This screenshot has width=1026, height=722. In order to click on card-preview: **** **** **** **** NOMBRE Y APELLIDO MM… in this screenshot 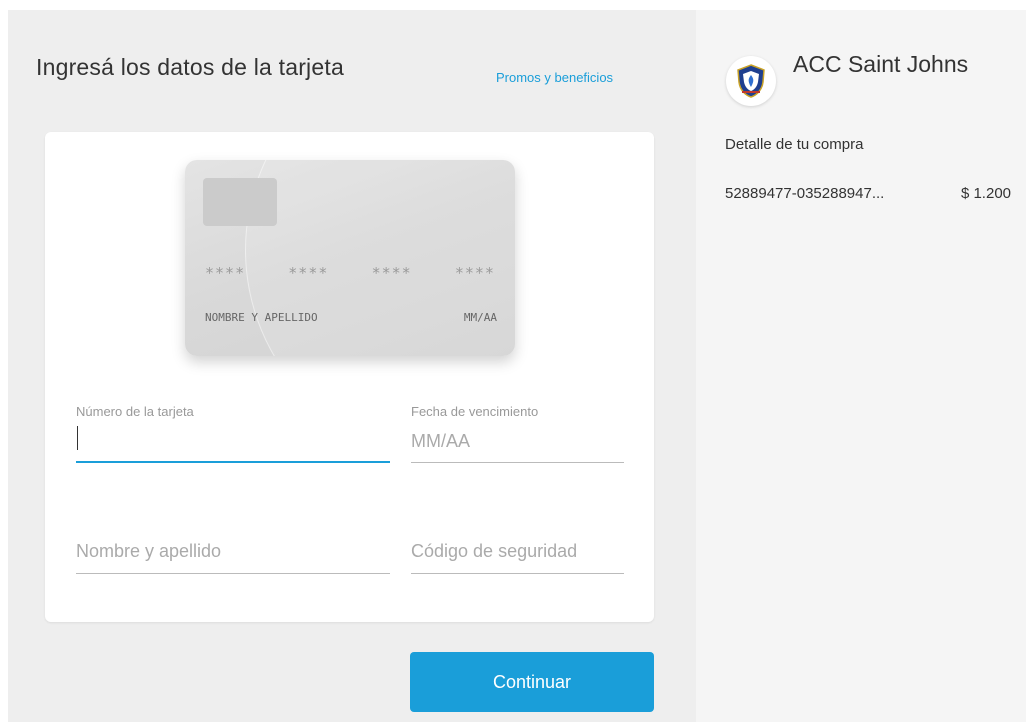, I will do `click(350, 258)`.